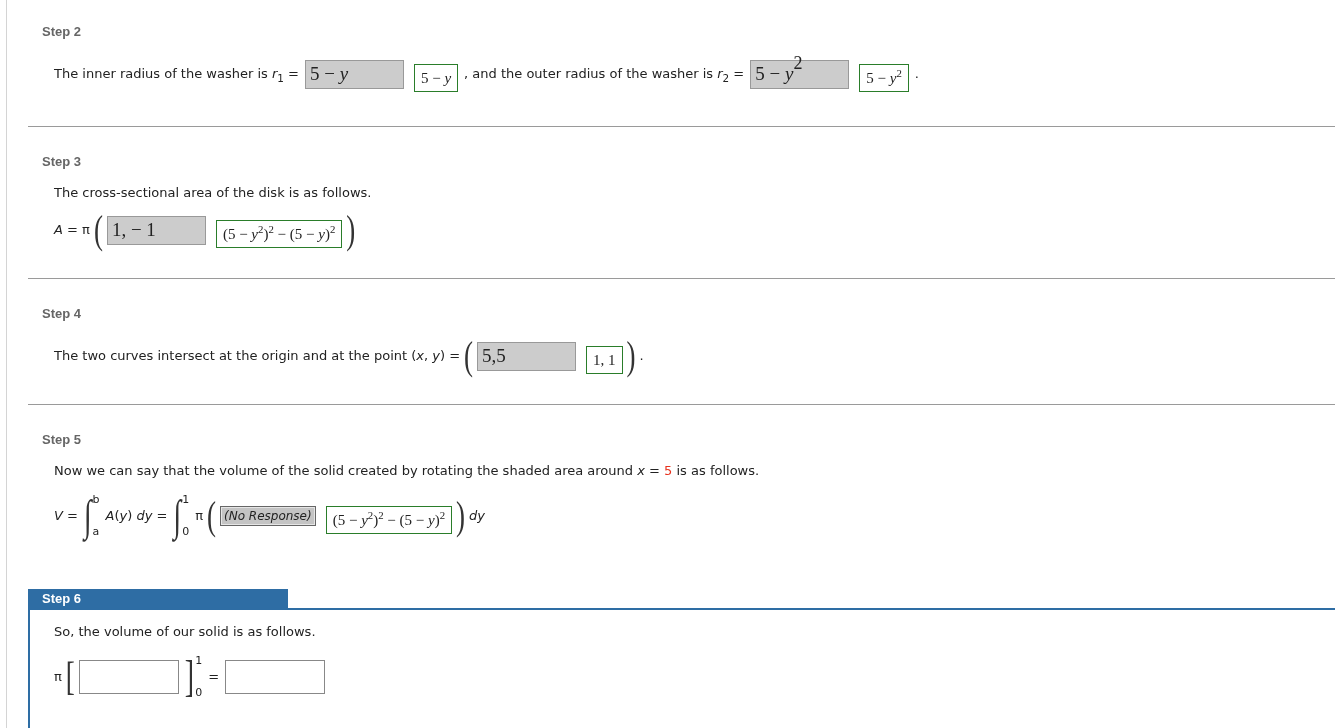  What do you see at coordinates (185, 632) in the screenshot?
I see `step-text: So, the volume of our solid is as follows.` at bounding box center [185, 632].